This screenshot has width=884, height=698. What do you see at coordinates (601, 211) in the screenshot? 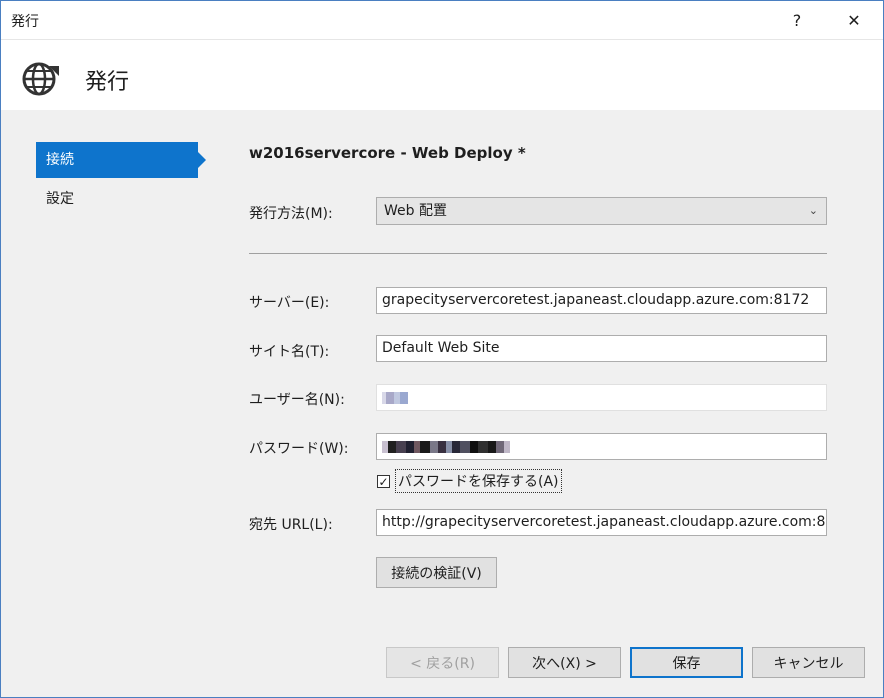
I see `publish-method-select: Web 配置 ⌄` at bounding box center [601, 211].